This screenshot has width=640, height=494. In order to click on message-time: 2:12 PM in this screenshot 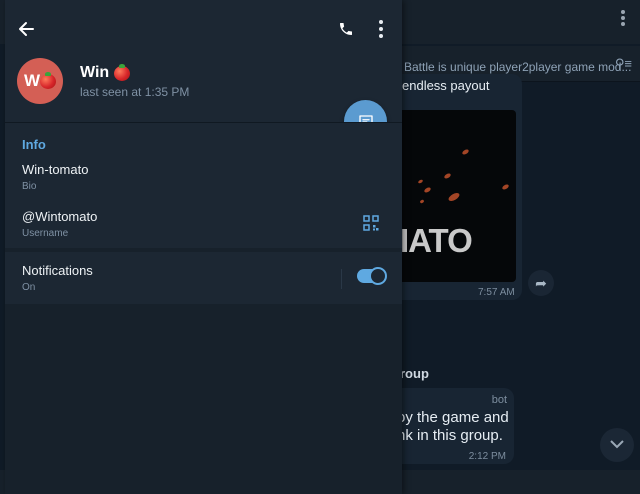, I will do `click(487, 456)`.